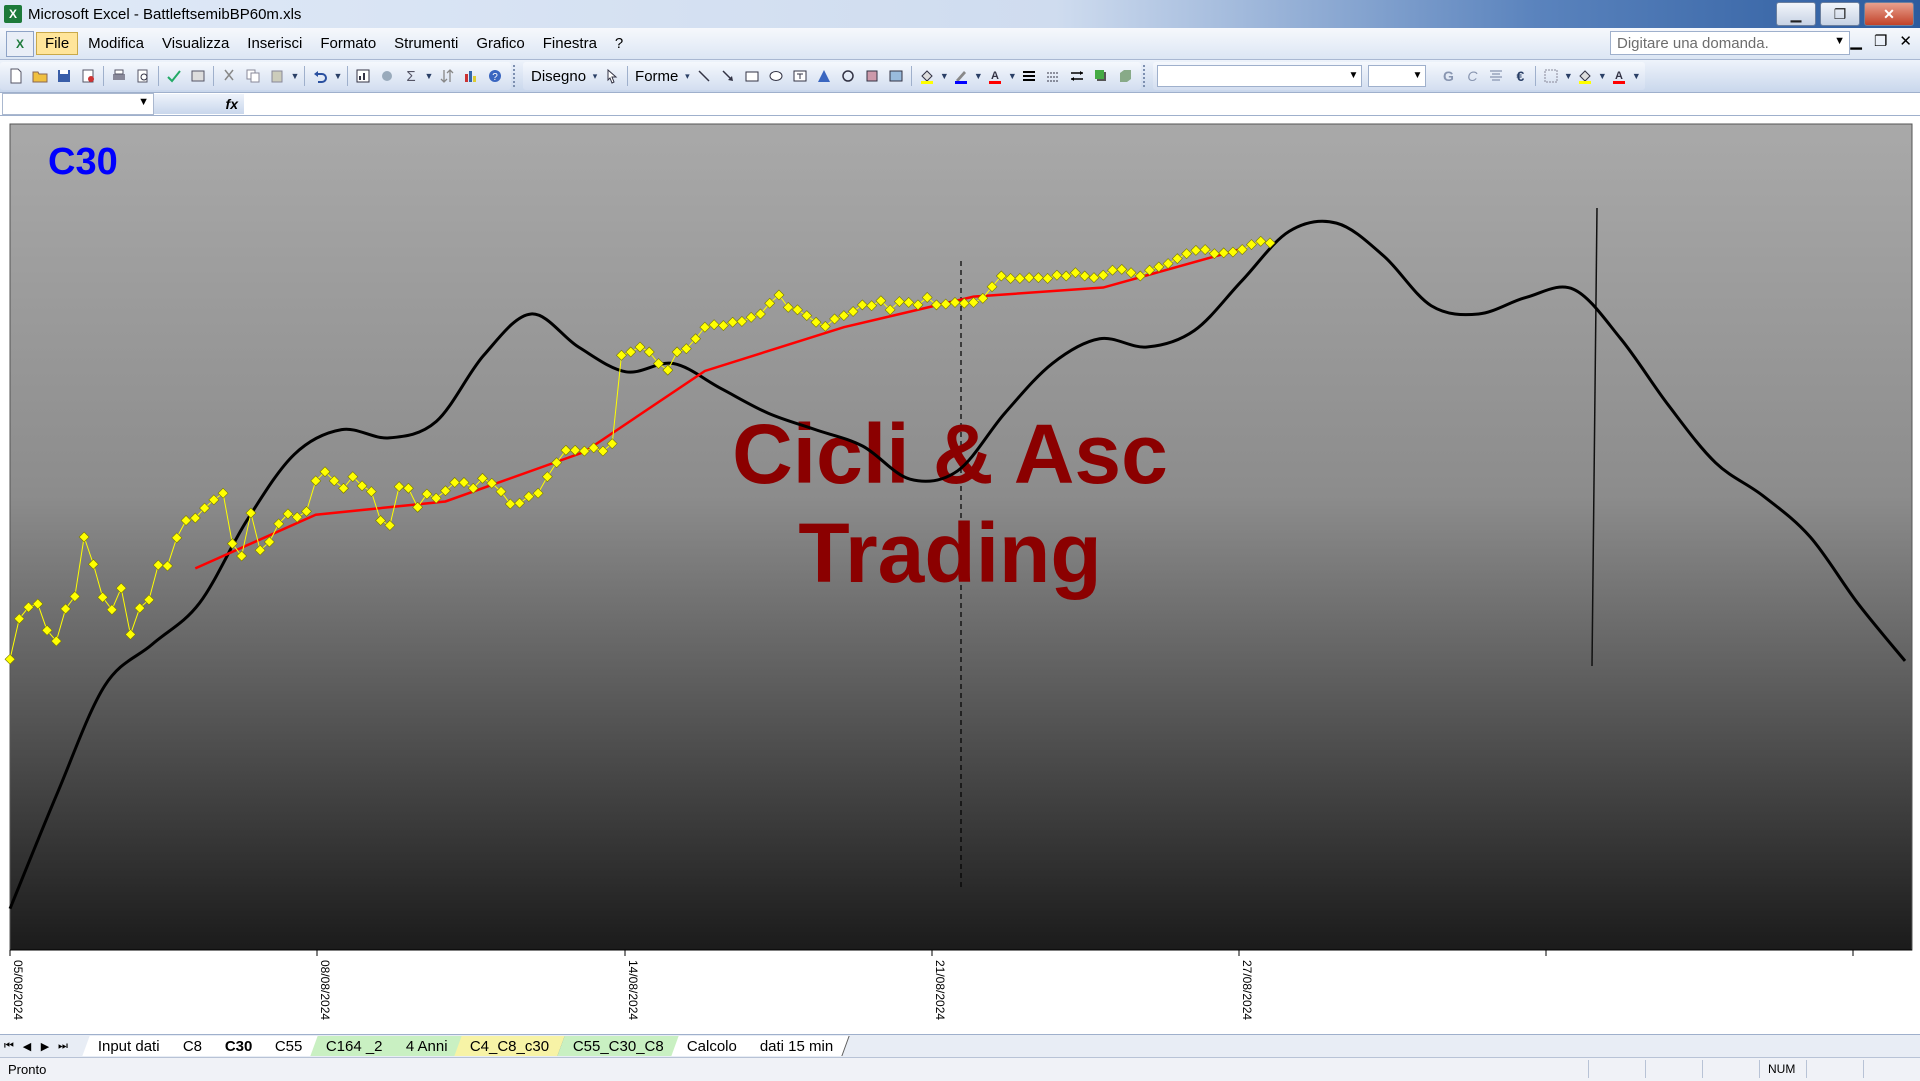  Describe the element at coordinates (1856, 41) in the screenshot. I see `doc-minimize-icon: ▁` at that location.